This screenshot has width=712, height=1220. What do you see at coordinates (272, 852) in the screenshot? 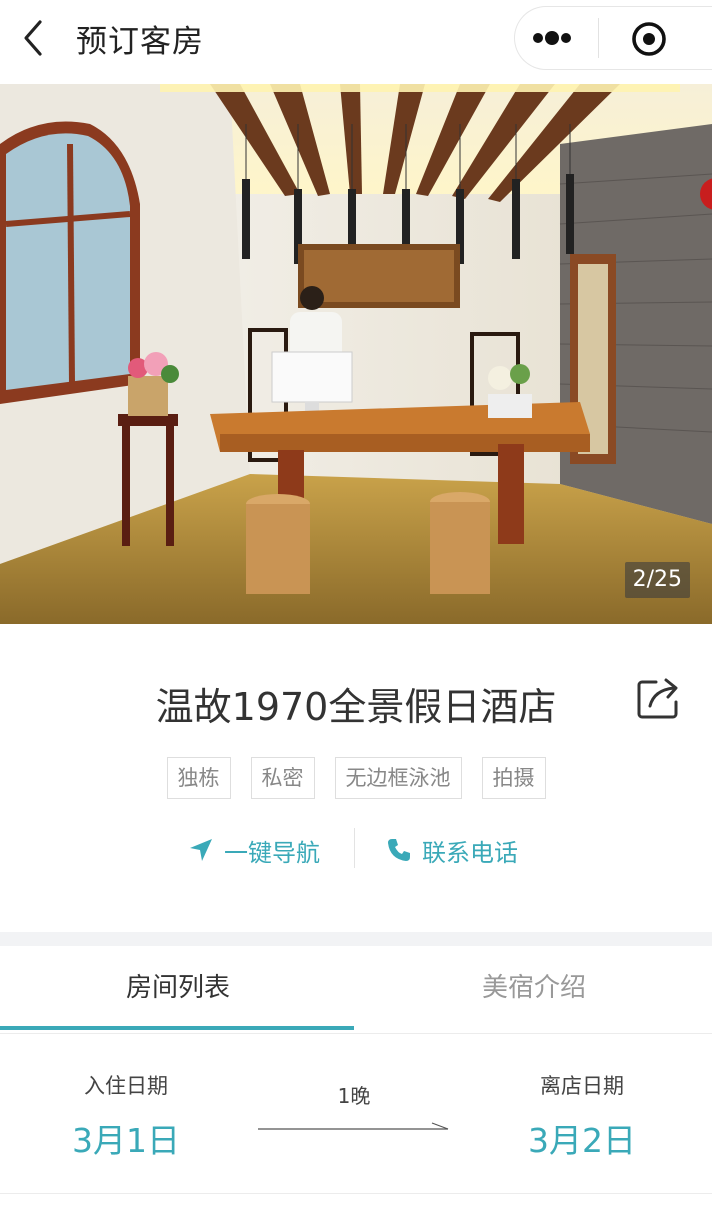
I see `navigate-label: 一键导航` at bounding box center [272, 852].